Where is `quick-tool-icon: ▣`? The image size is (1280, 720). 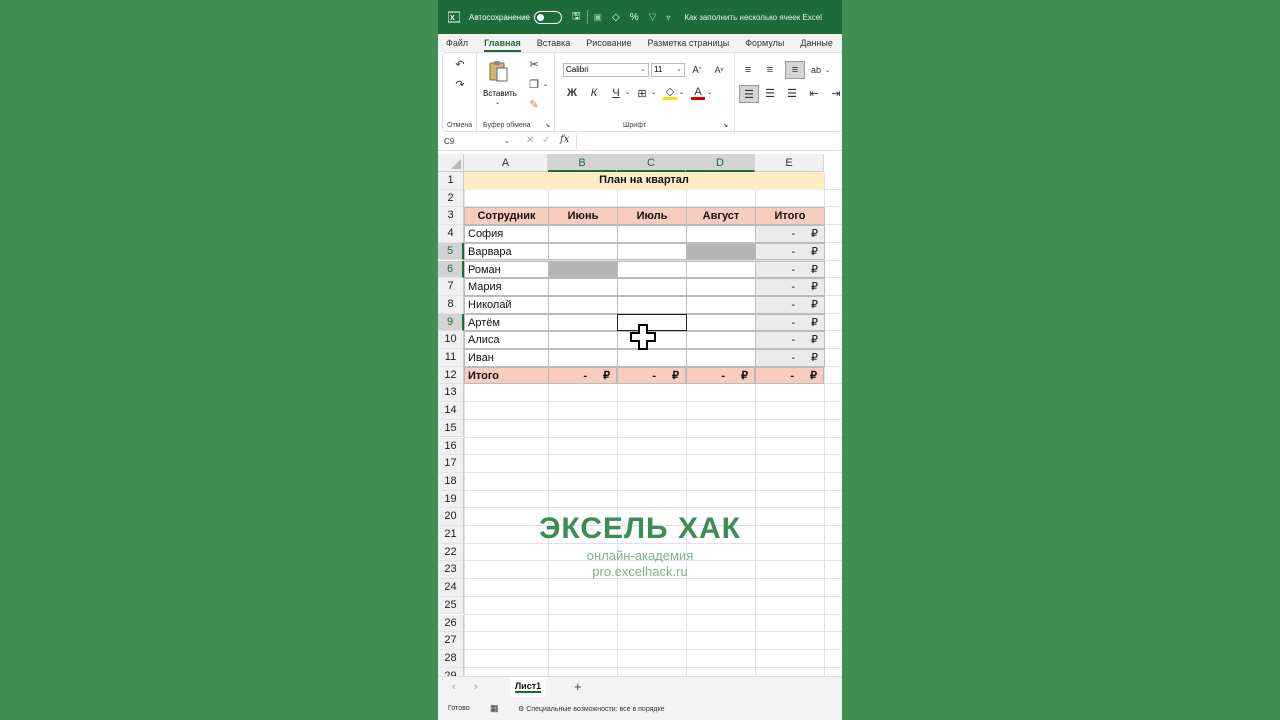 quick-tool-icon: ▣ is located at coordinates (598, 17).